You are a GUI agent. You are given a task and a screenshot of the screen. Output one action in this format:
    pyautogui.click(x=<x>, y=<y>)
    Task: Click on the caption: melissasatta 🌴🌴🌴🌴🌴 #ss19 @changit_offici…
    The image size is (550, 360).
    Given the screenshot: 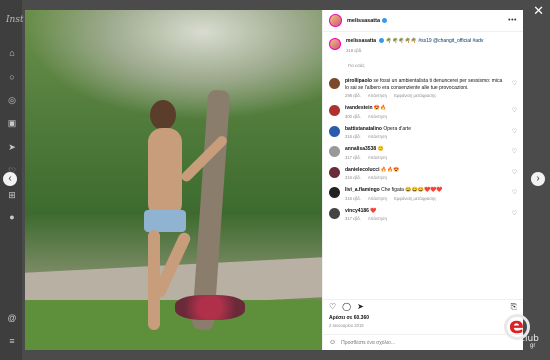 What is the action you would take?
    pyautogui.click(x=423, y=45)
    